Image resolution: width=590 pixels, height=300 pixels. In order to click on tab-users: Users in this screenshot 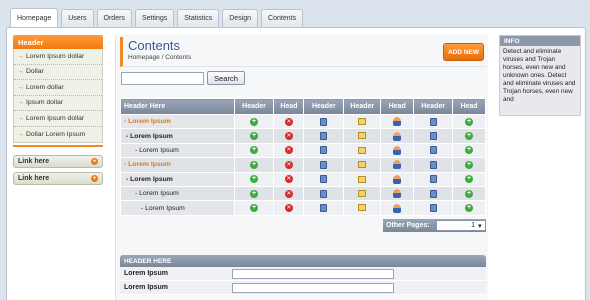, I will do `click(77, 18)`.